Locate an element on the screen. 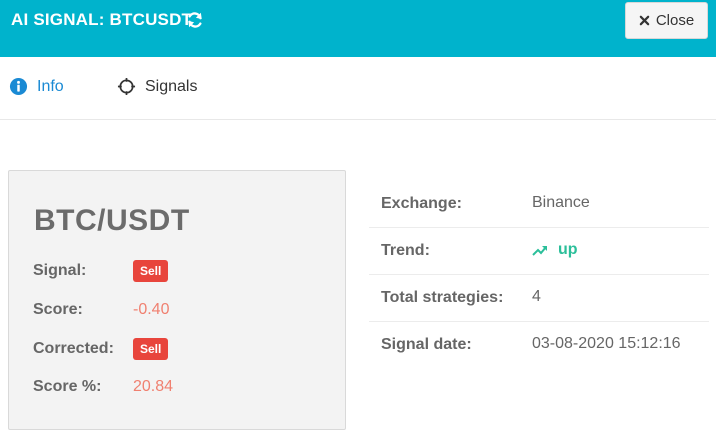  trend-value: up is located at coordinates (568, 249).